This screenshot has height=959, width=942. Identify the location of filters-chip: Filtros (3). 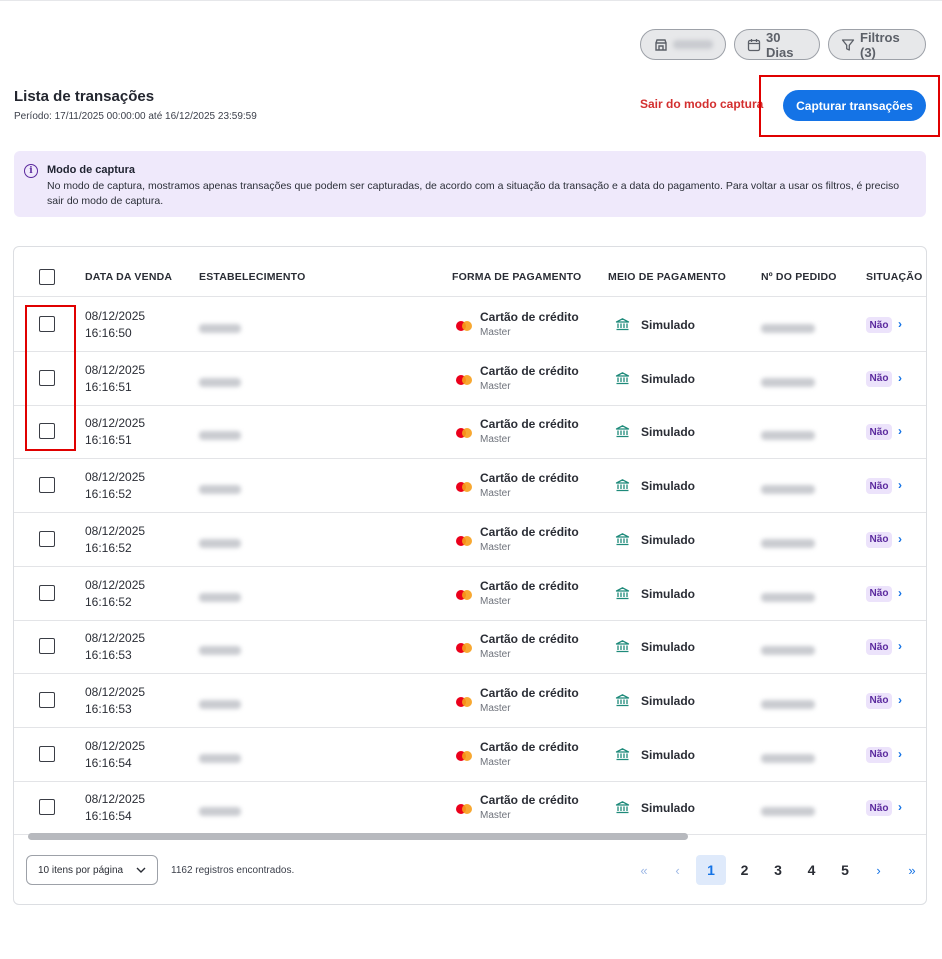
(877, 44).